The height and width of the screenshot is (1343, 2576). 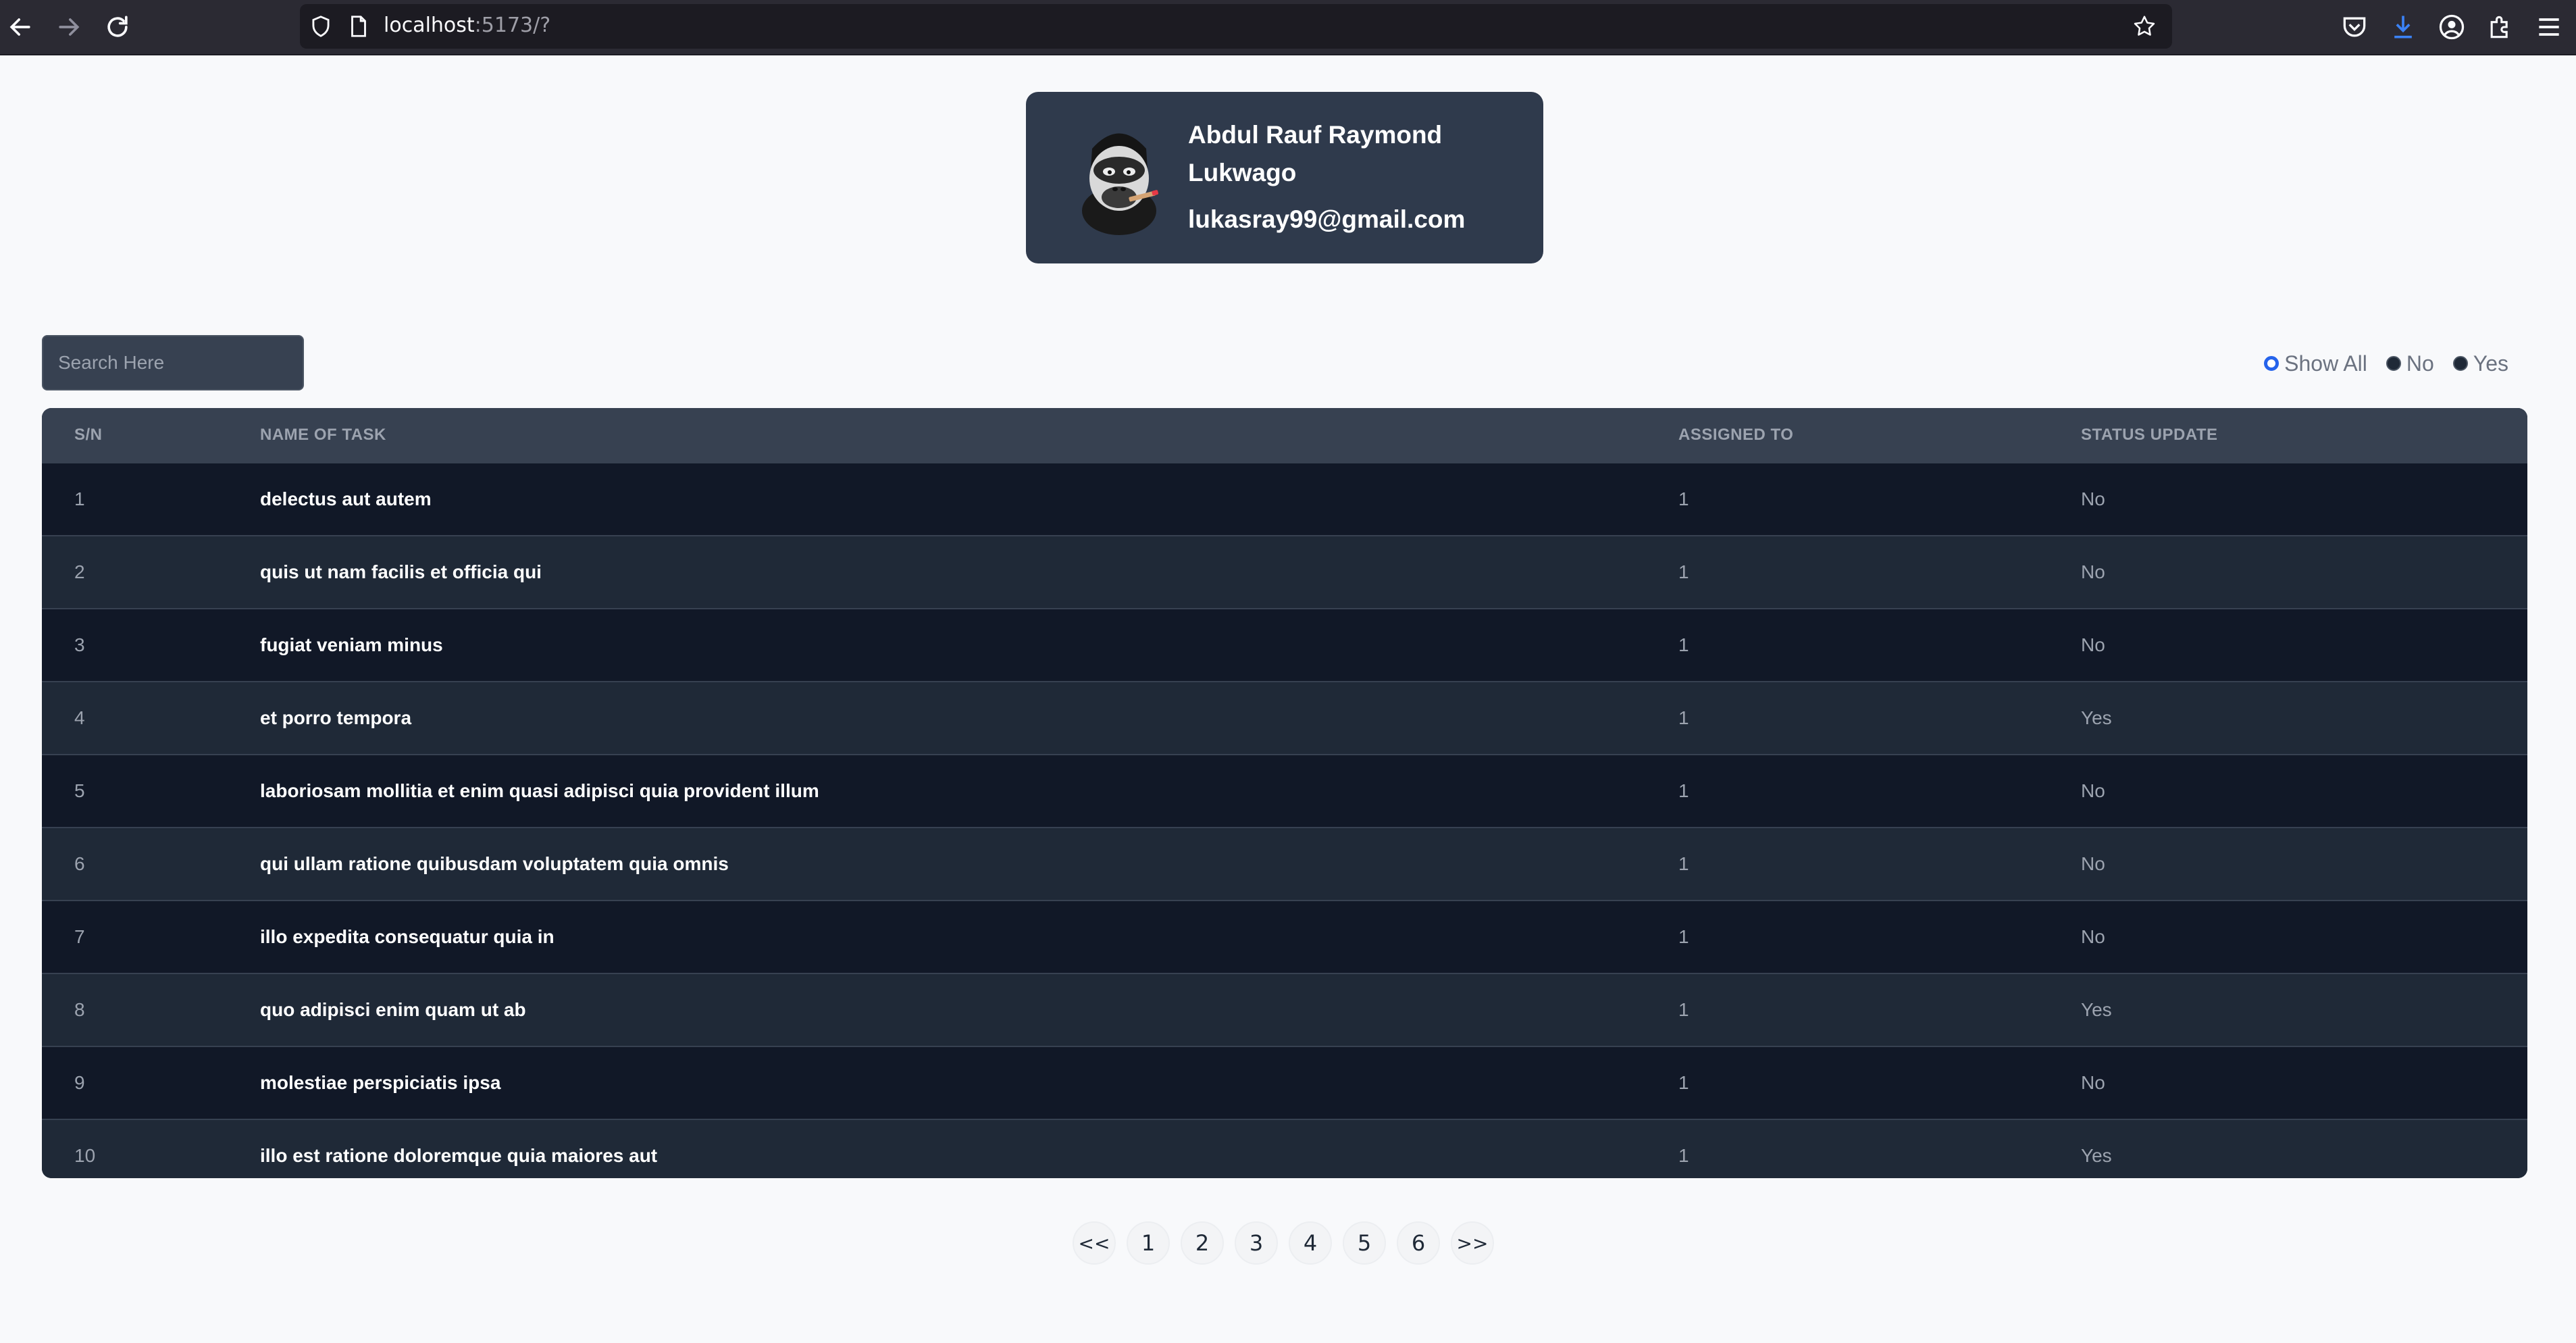 I want to click on page-button-2: 2, so click(x=1202, y=1243).